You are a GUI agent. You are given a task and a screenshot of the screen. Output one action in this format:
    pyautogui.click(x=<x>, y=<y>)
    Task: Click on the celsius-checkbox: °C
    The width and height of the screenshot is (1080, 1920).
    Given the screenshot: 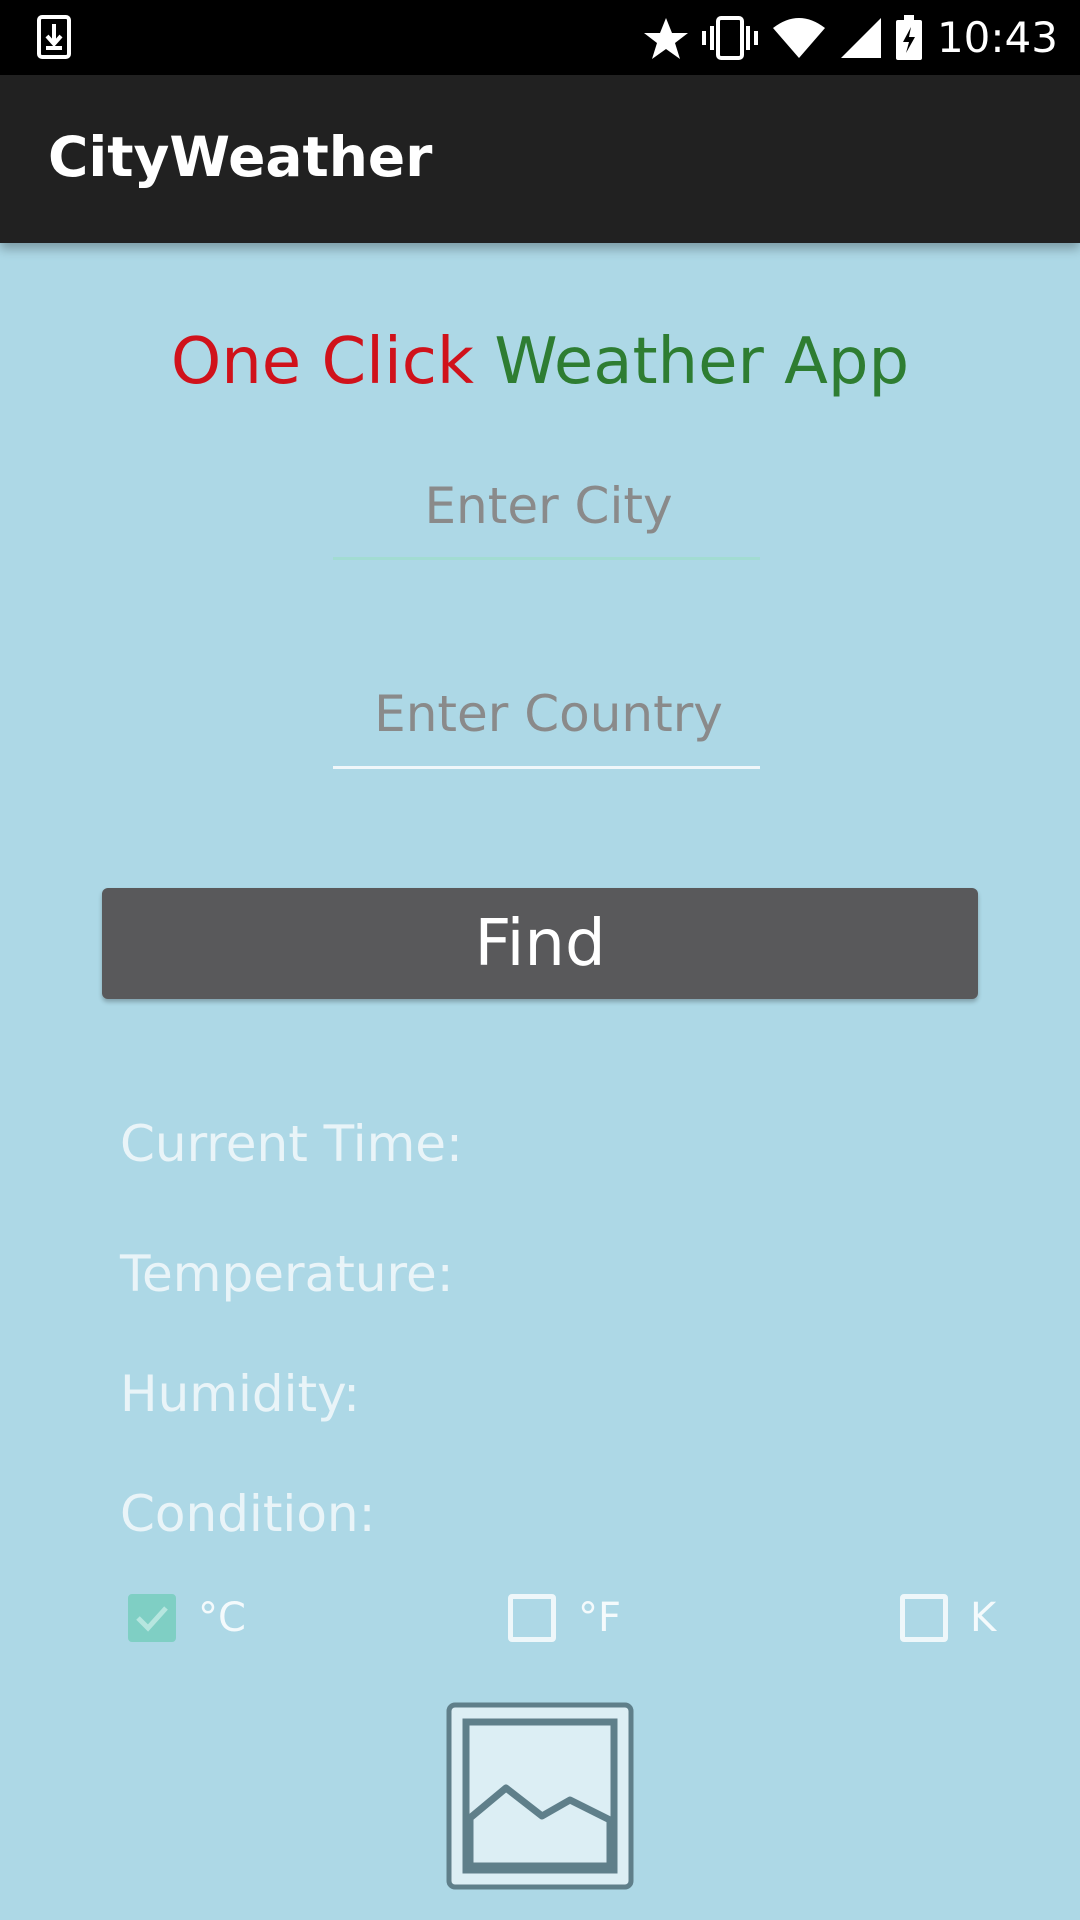 What is the action you would take?
    pyautogui.click(x=187, y=1618)
    